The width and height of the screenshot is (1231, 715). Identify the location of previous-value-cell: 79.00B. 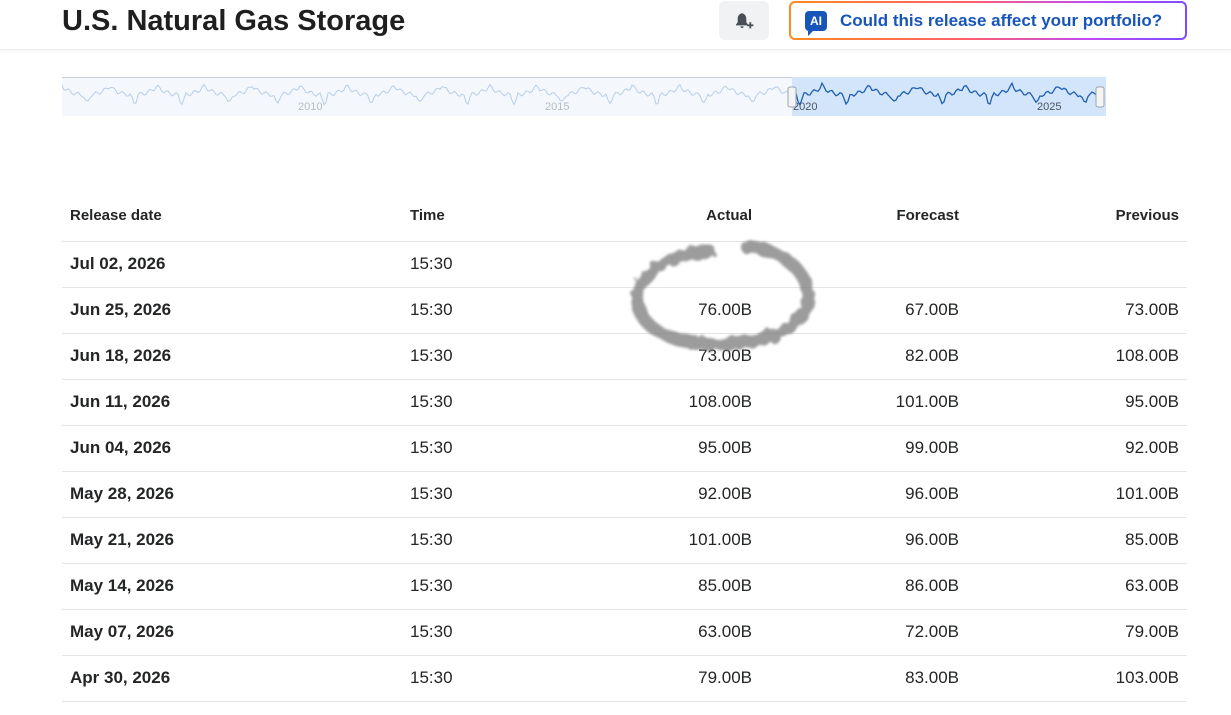
(1077, 632).